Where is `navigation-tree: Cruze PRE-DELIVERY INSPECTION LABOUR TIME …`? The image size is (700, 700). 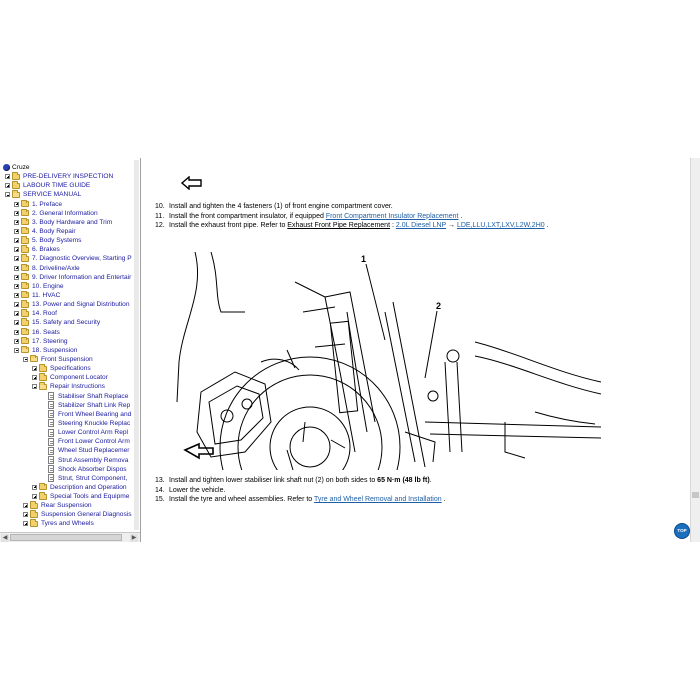 navigation-tree: Cruze PRE-DELIVERY INSPECTION LABOUR TIME … is located at coordinates (70, 350).